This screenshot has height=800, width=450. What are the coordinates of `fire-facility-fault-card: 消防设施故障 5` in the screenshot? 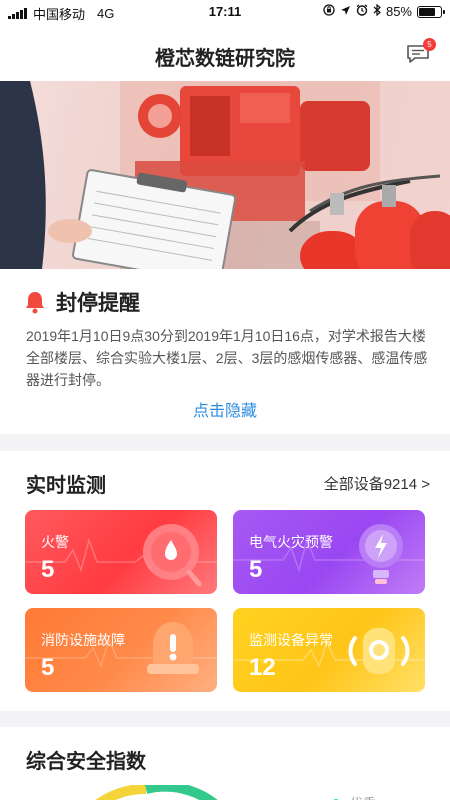 It's located at (121, 650).